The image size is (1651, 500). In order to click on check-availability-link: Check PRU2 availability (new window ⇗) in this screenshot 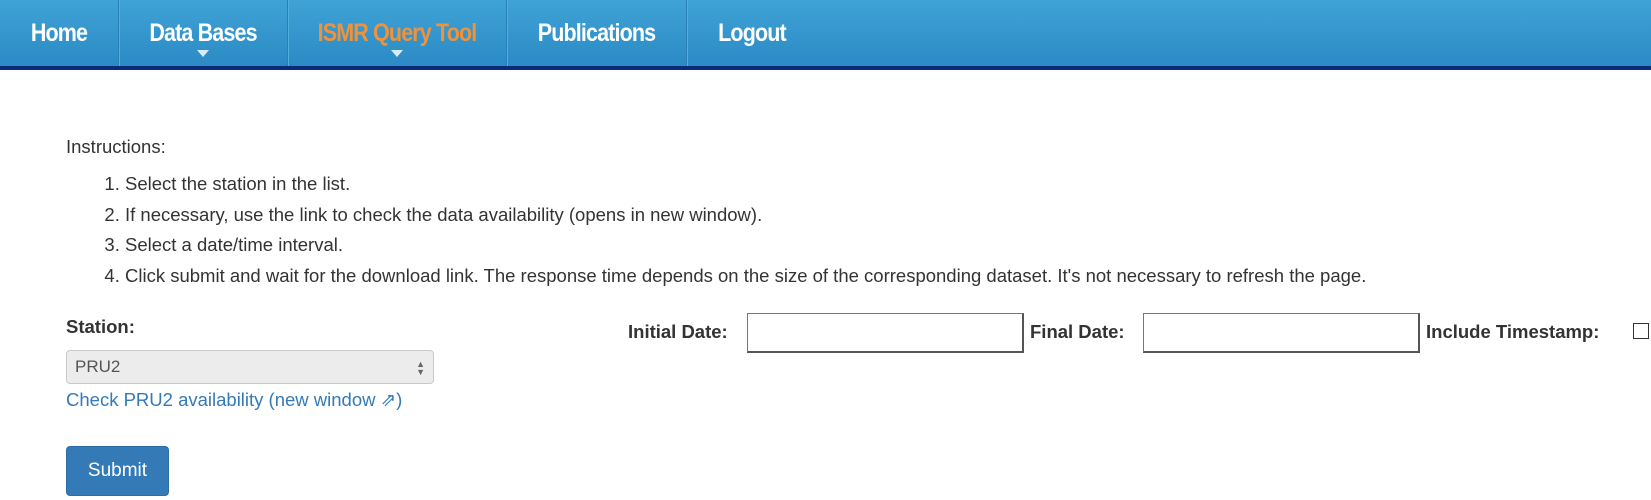, I will do `click(234, 400)`.